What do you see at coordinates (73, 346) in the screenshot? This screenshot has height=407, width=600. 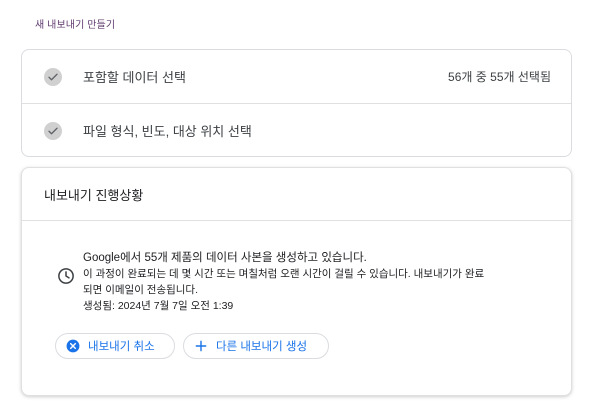 I see `cancel-icon` at bounding box center [73, 346].